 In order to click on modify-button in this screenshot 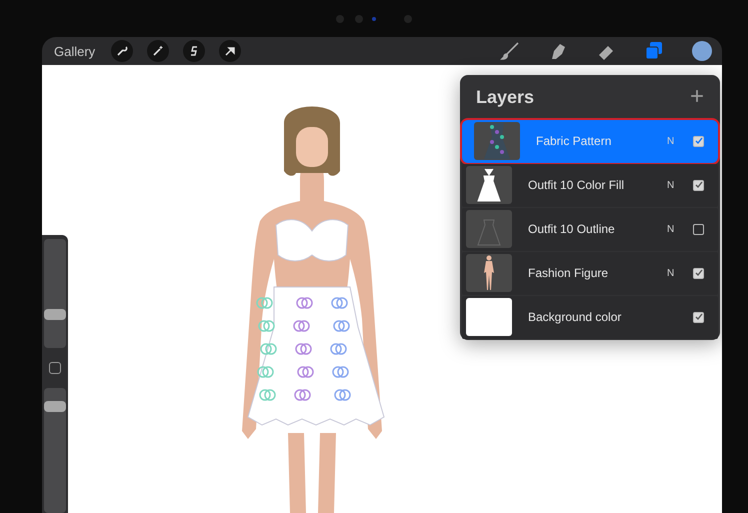, I will do `click(55, 368)`.